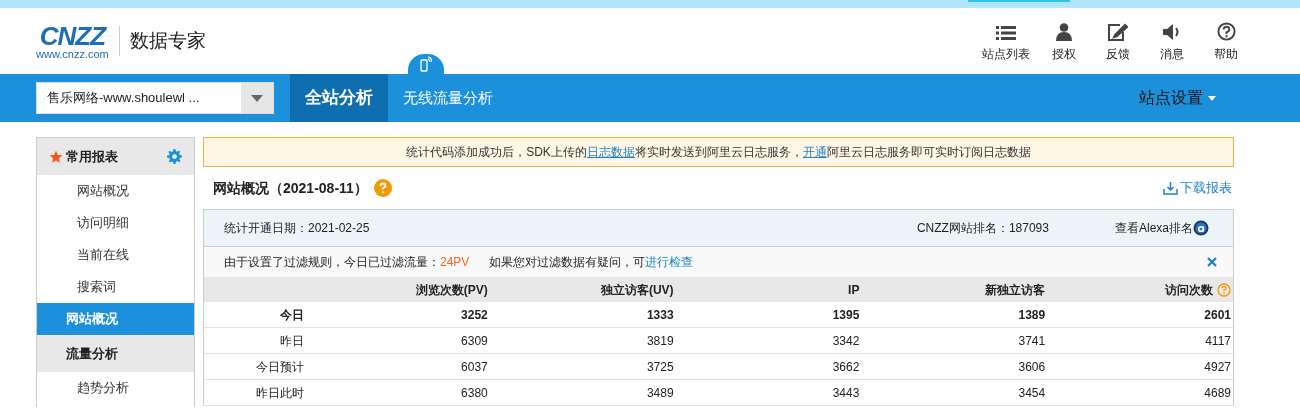 Image resolution: width=1300 pixels, height=415 pixels. What do you see at coordinates (115, 191) in the screenshot?
I see `sidebar-item: 网站概况` at bounding box center [115, 191].